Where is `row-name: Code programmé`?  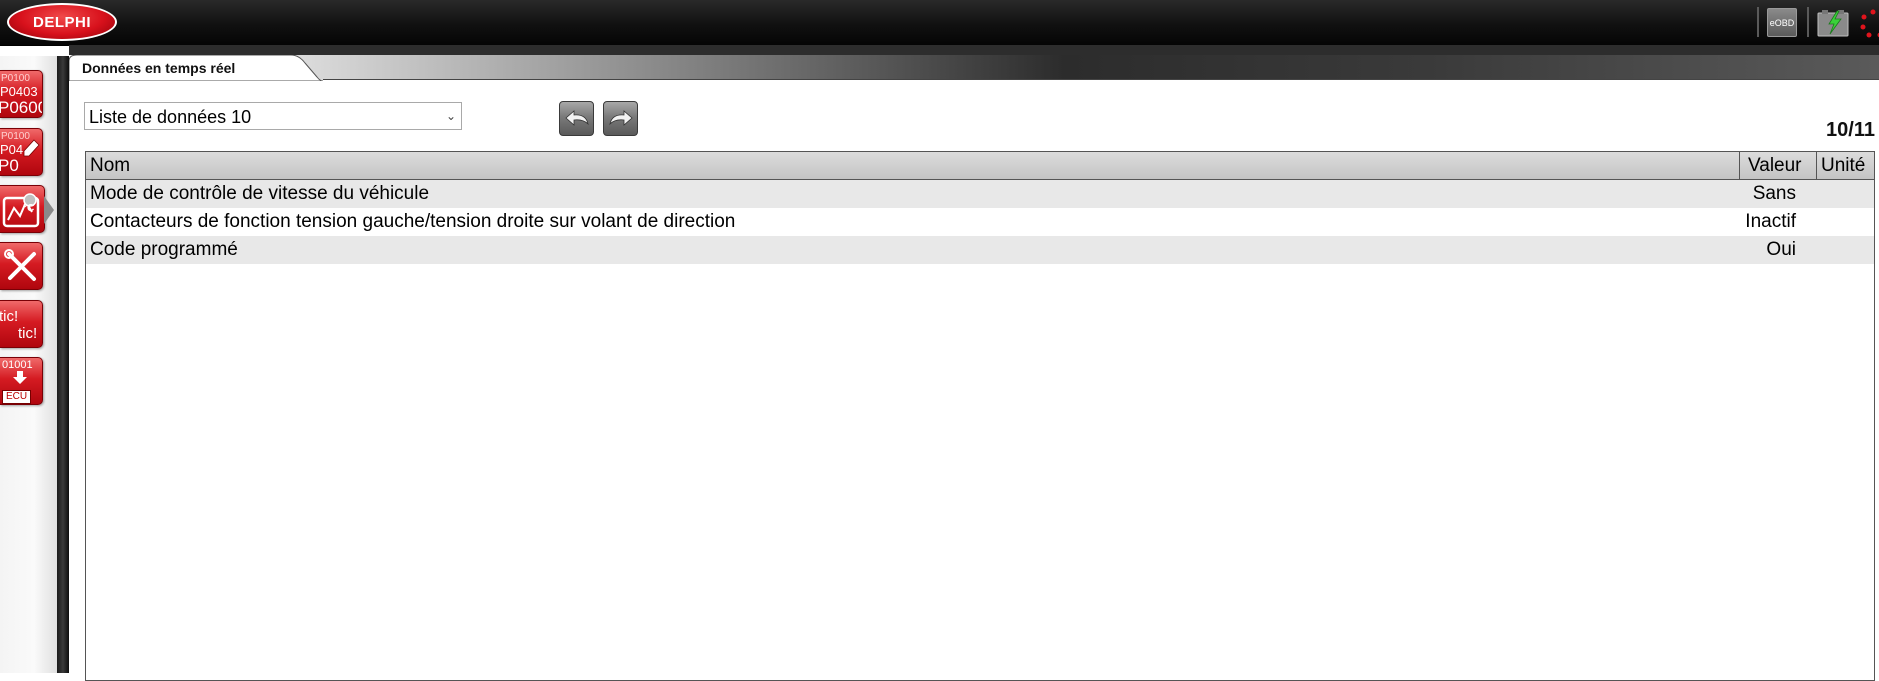 row-name: Code programmé is located at coordinates (164, 250).